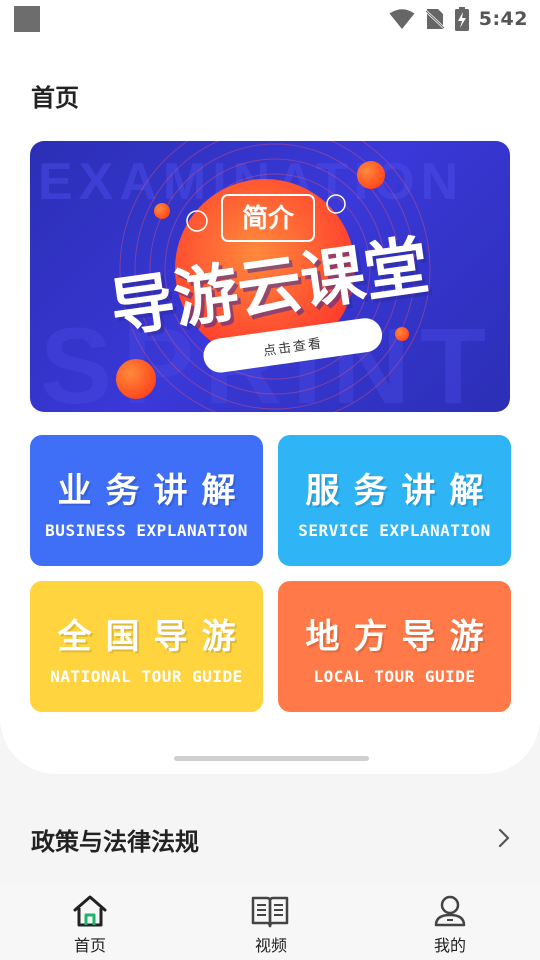  I want to click on tile-local-tour-guide: 地方导游 LOCAL TOUR GUIDE, so click(394, 646).